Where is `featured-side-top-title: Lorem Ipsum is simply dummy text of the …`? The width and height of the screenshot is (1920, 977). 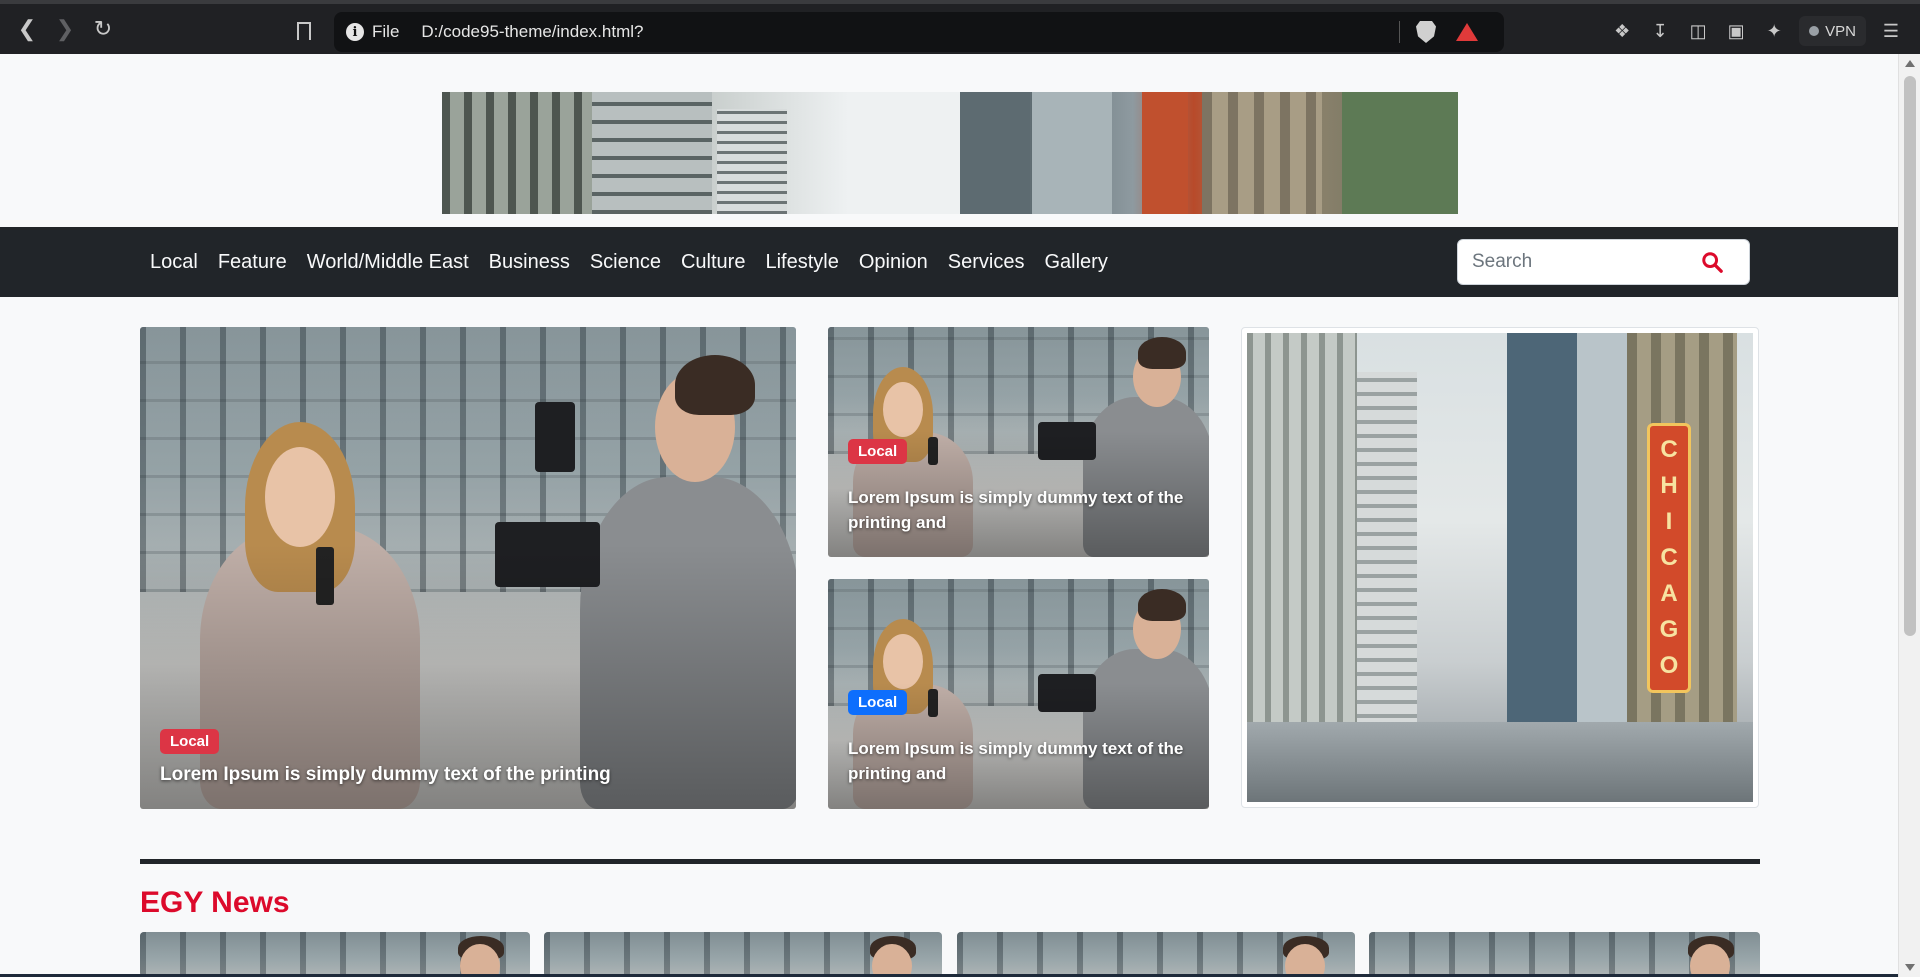 featured-side-top-title: Lorem Ipsum is simply dummy text of the … is located at coordinates (1018, 510).